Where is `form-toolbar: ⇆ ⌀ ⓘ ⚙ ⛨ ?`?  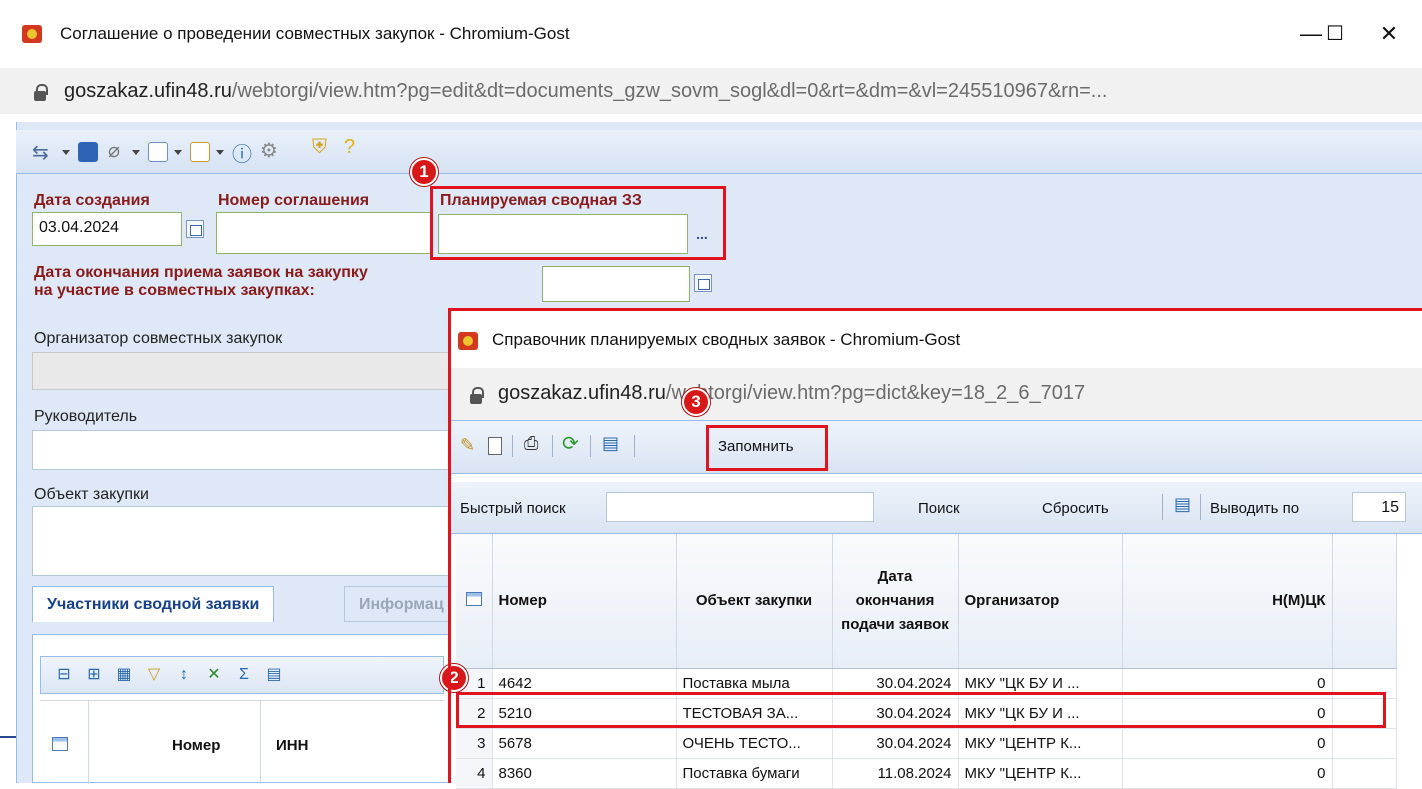 form-toolbar: ⇆ ⌀ ⓘ ⚙ ⛨ ? is located at coordinates (719, 152).